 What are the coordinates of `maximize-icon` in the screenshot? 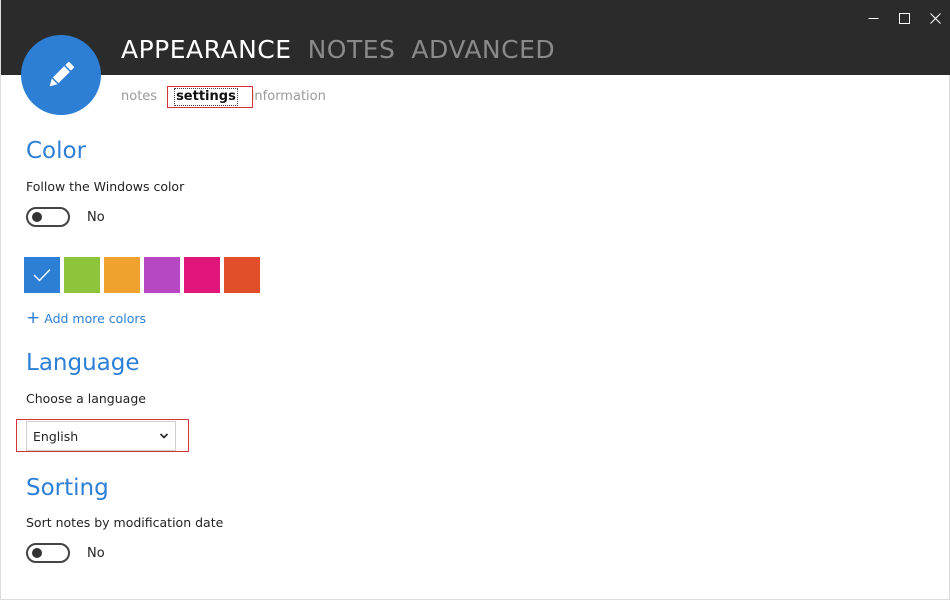 It's located at (904, 18).